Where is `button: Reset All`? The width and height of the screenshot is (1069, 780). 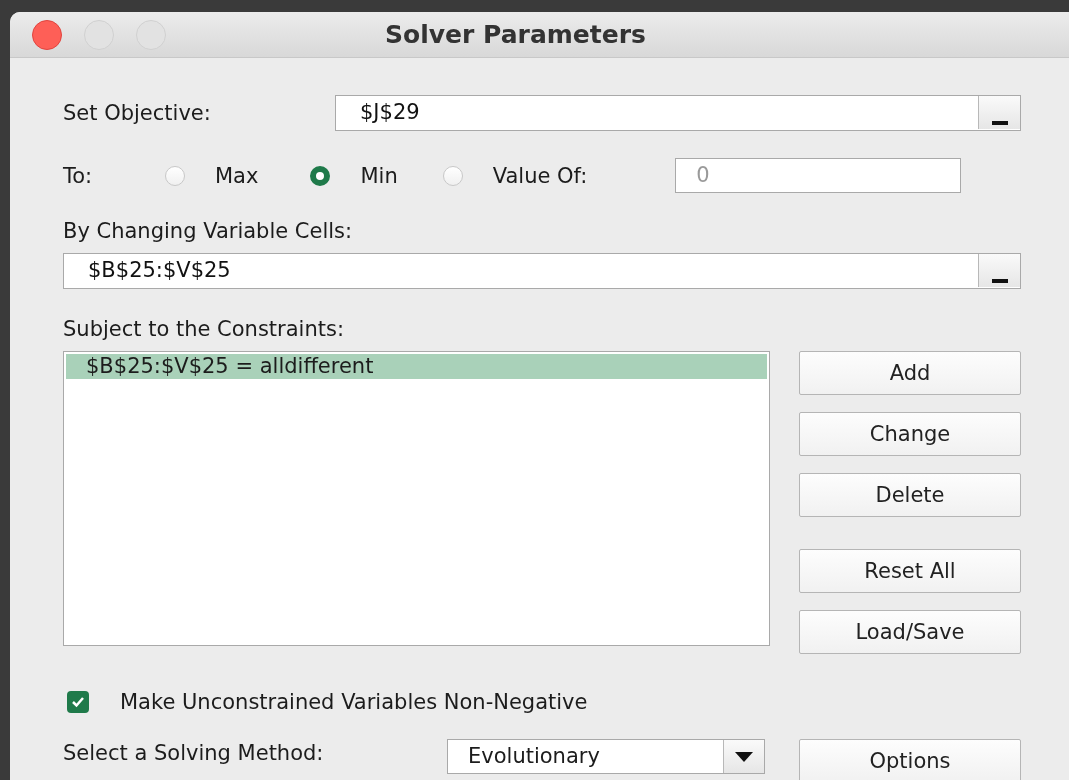
button: Reset All is located at coordinates (910, 571).